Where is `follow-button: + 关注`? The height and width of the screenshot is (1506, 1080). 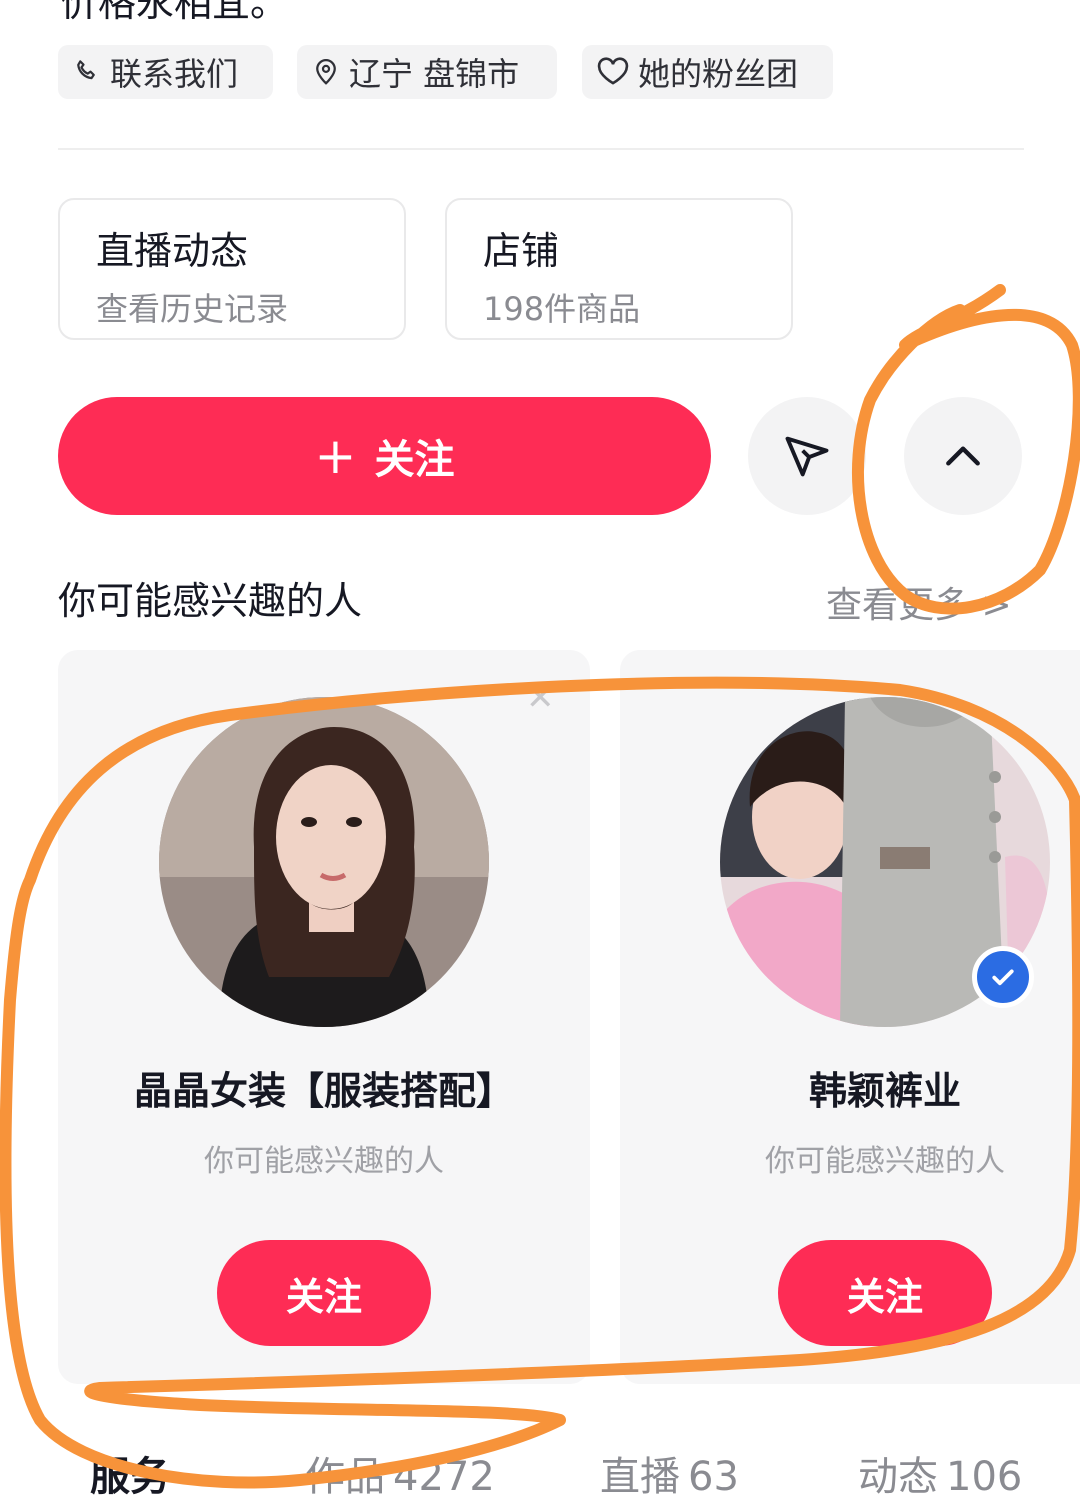
follow-button: + 关注 is located at coordinates (384, 456).